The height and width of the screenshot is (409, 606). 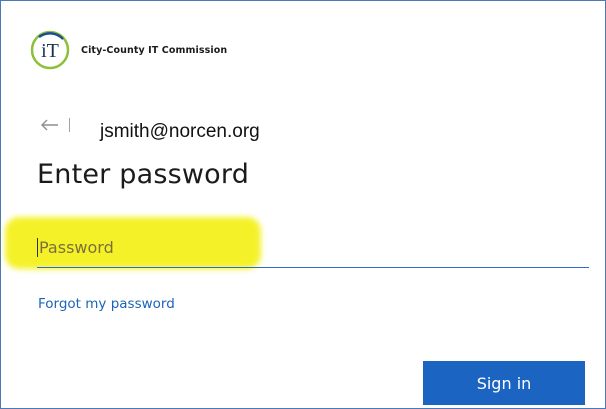 I want to click on page-title: Enter password, so click(x=143, y=174).